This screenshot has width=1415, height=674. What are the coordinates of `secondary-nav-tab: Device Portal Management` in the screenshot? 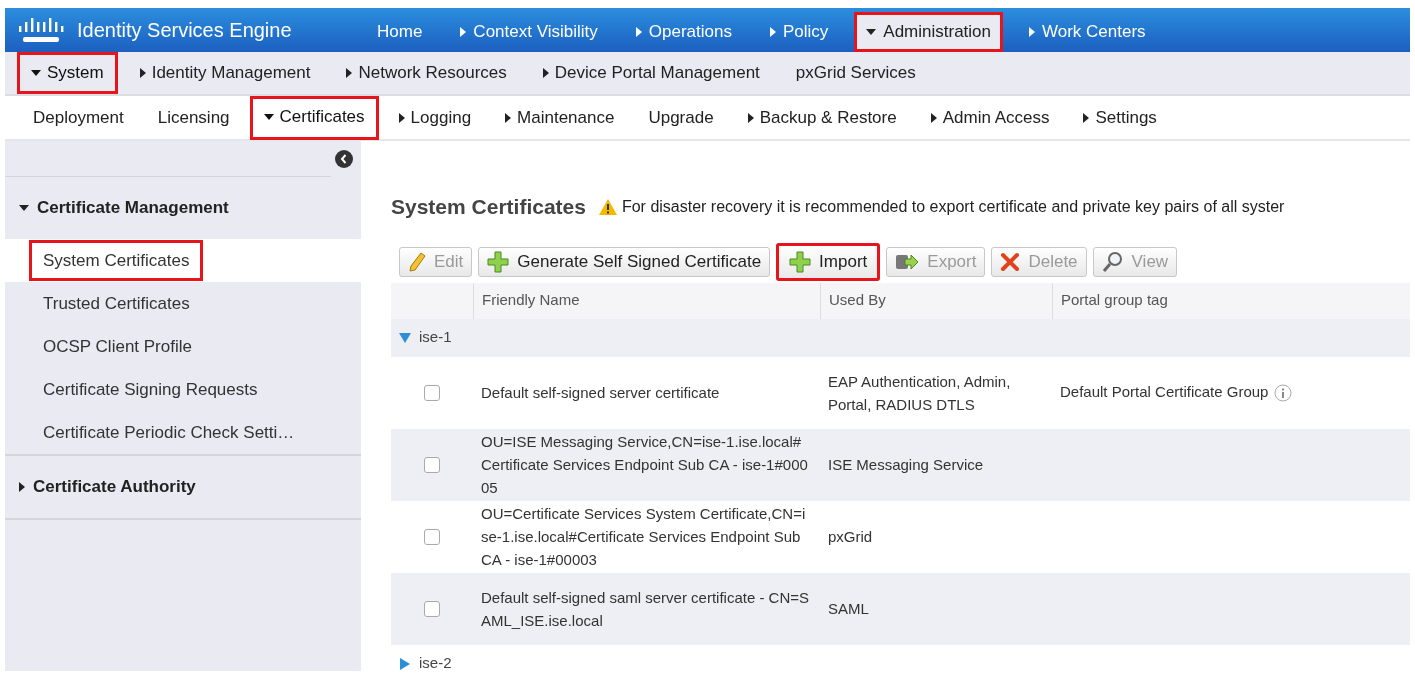 It's located at (651, 73).